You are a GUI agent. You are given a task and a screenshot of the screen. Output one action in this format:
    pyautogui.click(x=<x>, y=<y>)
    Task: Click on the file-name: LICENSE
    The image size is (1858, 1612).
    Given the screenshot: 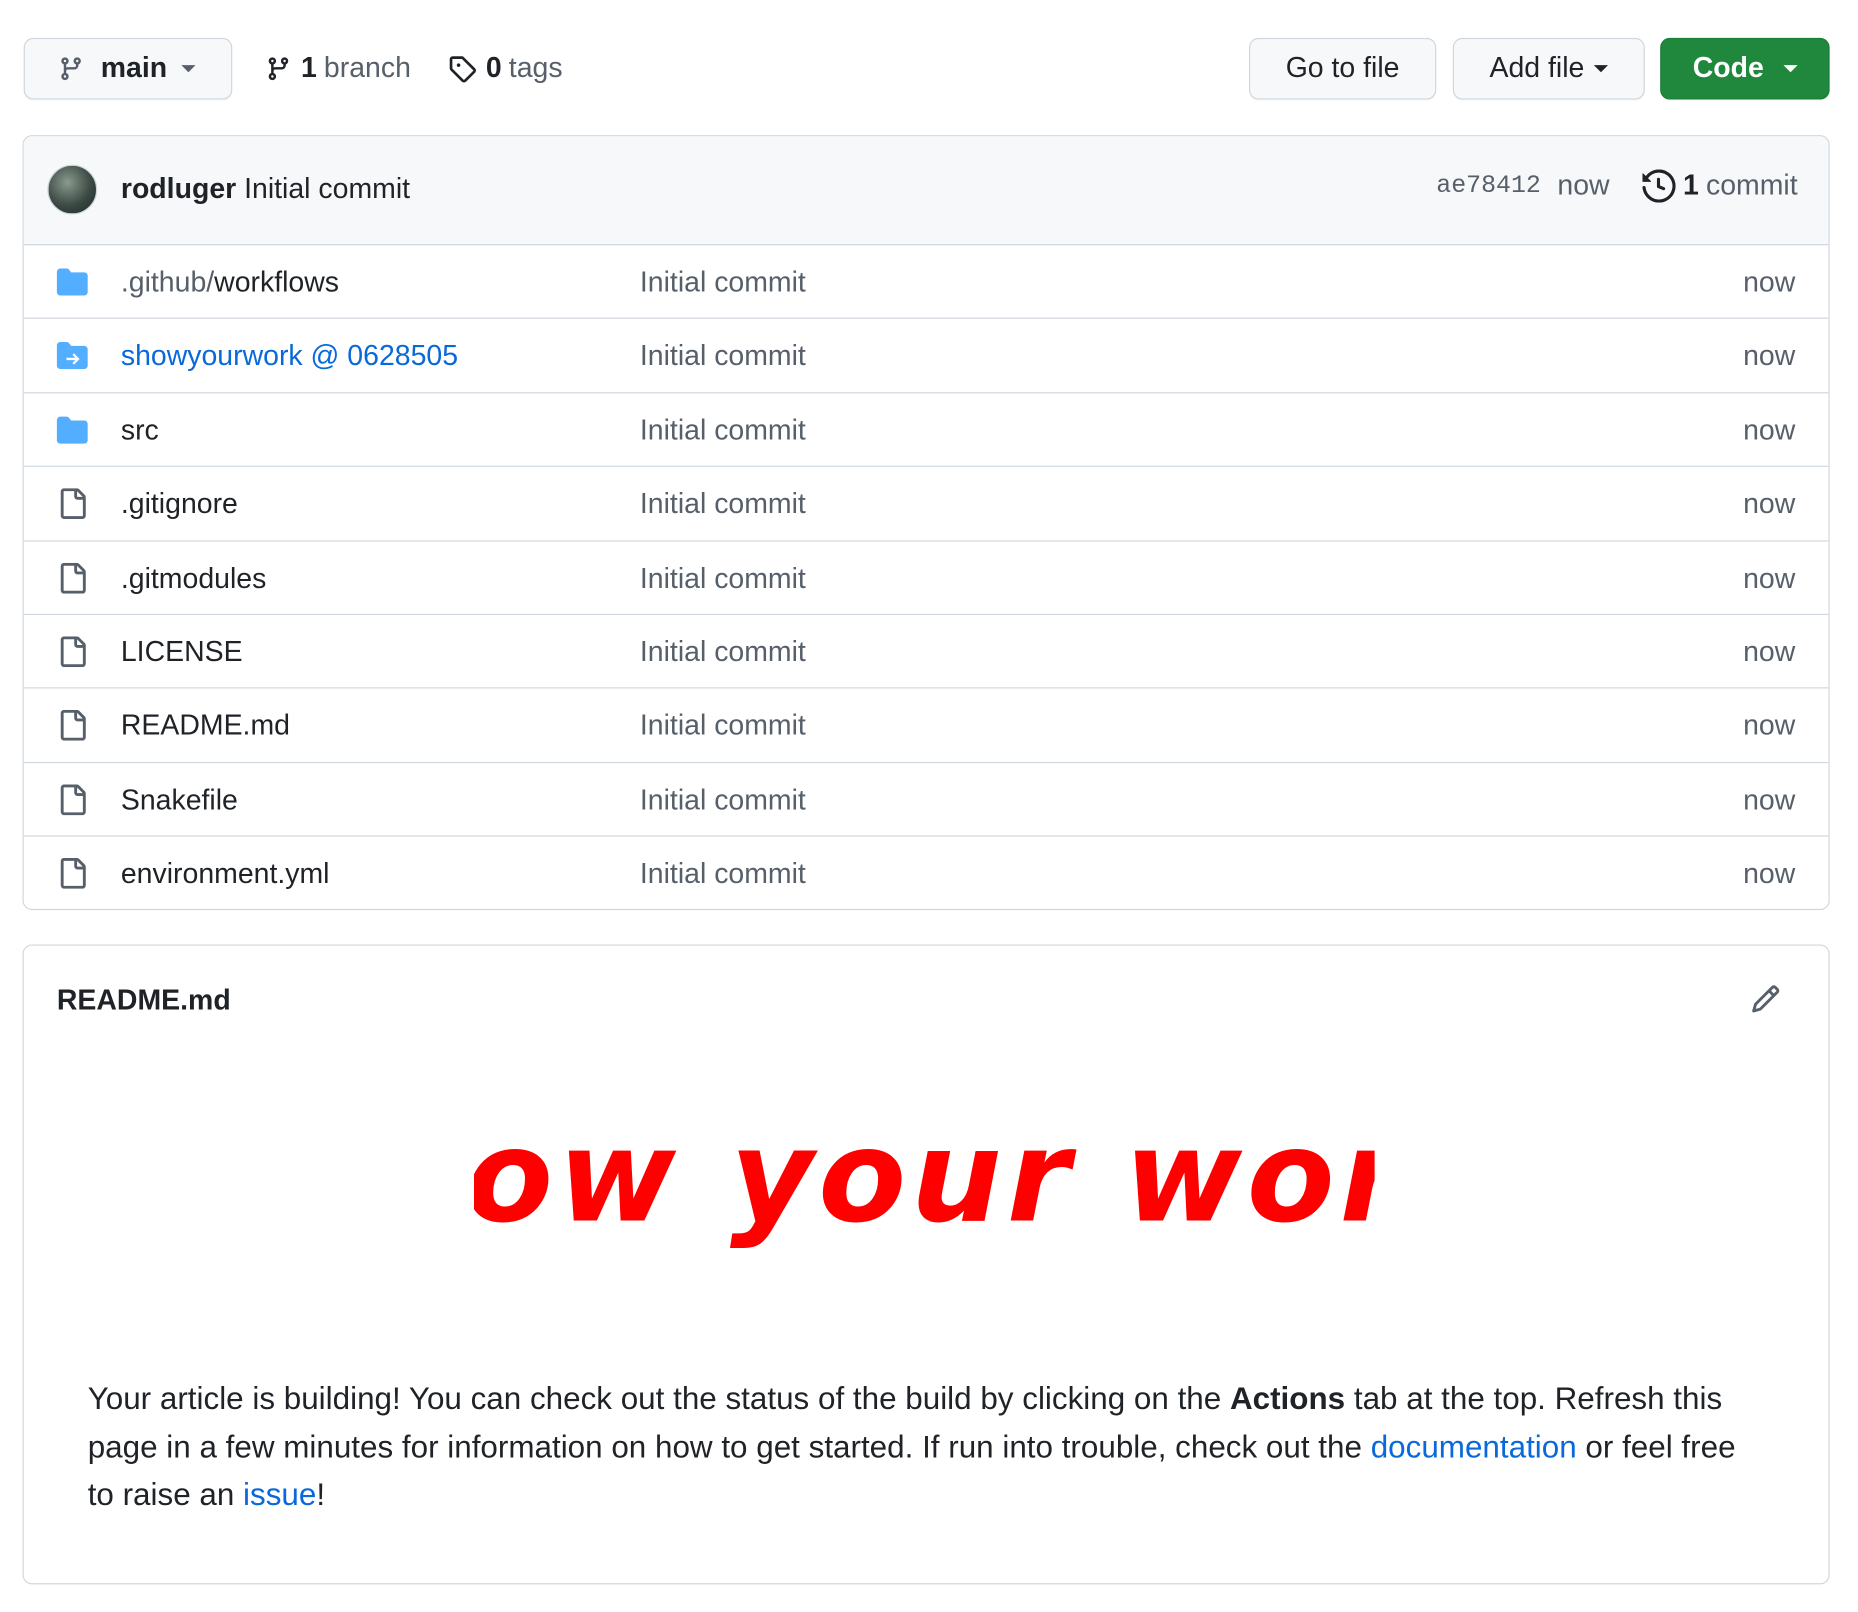 What is the action you would take?
    pyautogui.click(x=182, y=652)
    